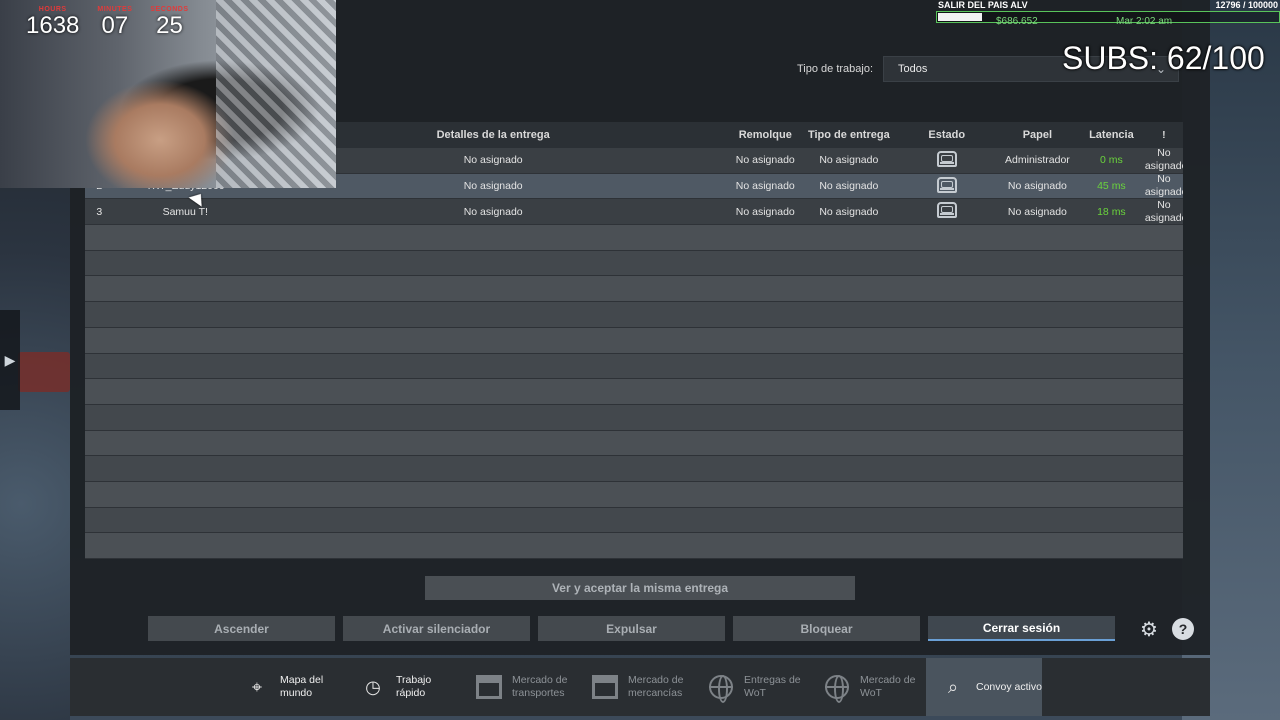 The width and height of the screenshot is (1280, 720). I want to click on row-number: 3, so click(99, 211).